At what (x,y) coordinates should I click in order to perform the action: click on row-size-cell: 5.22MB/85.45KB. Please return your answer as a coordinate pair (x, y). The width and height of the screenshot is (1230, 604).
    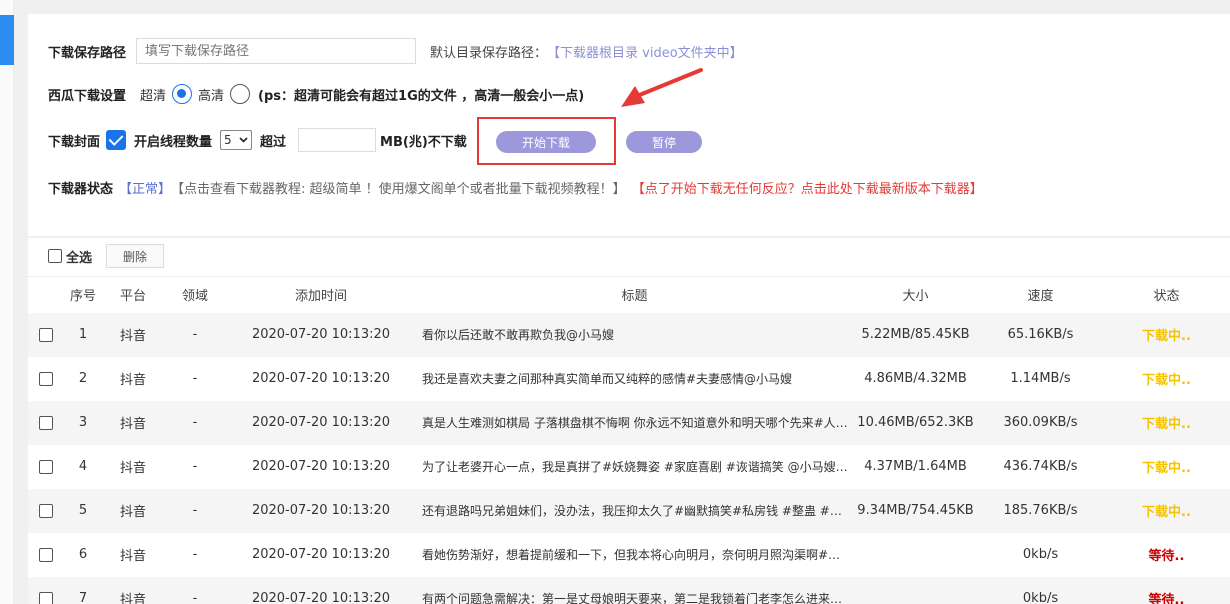
    Looking at the image, I should click on (915, 334).